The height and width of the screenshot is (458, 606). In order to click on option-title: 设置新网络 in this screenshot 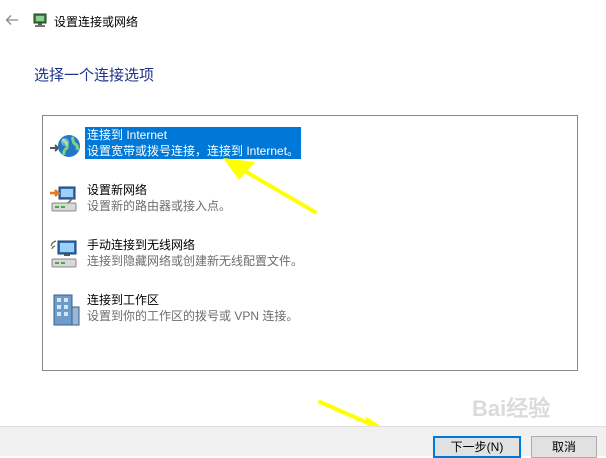, I will do `click(117, 190)`.